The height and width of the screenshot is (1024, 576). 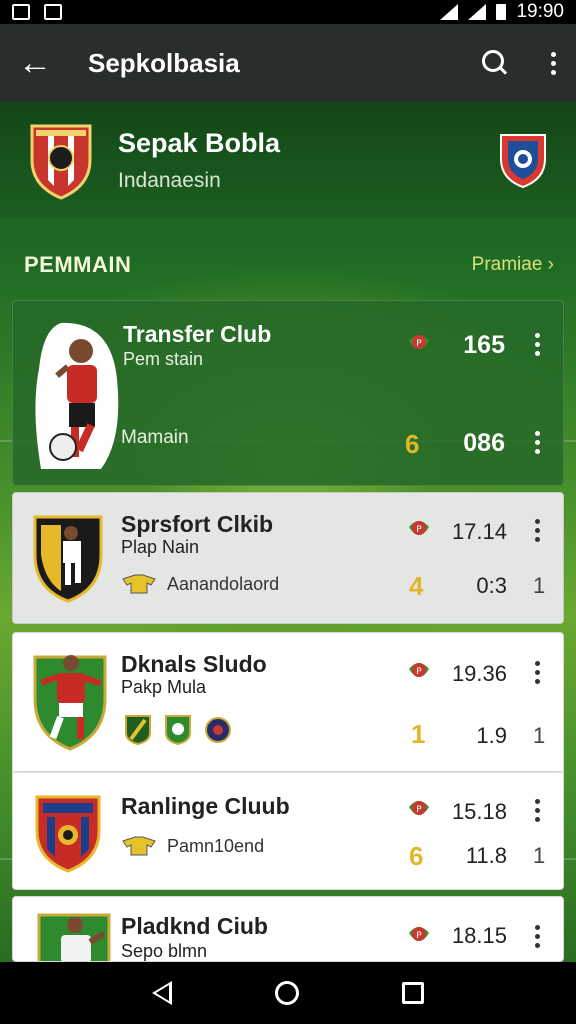 What do you see at coordinates (540, 11) in the screenshot?
I see `clock: 19:90` at bounding box center [540, 11].